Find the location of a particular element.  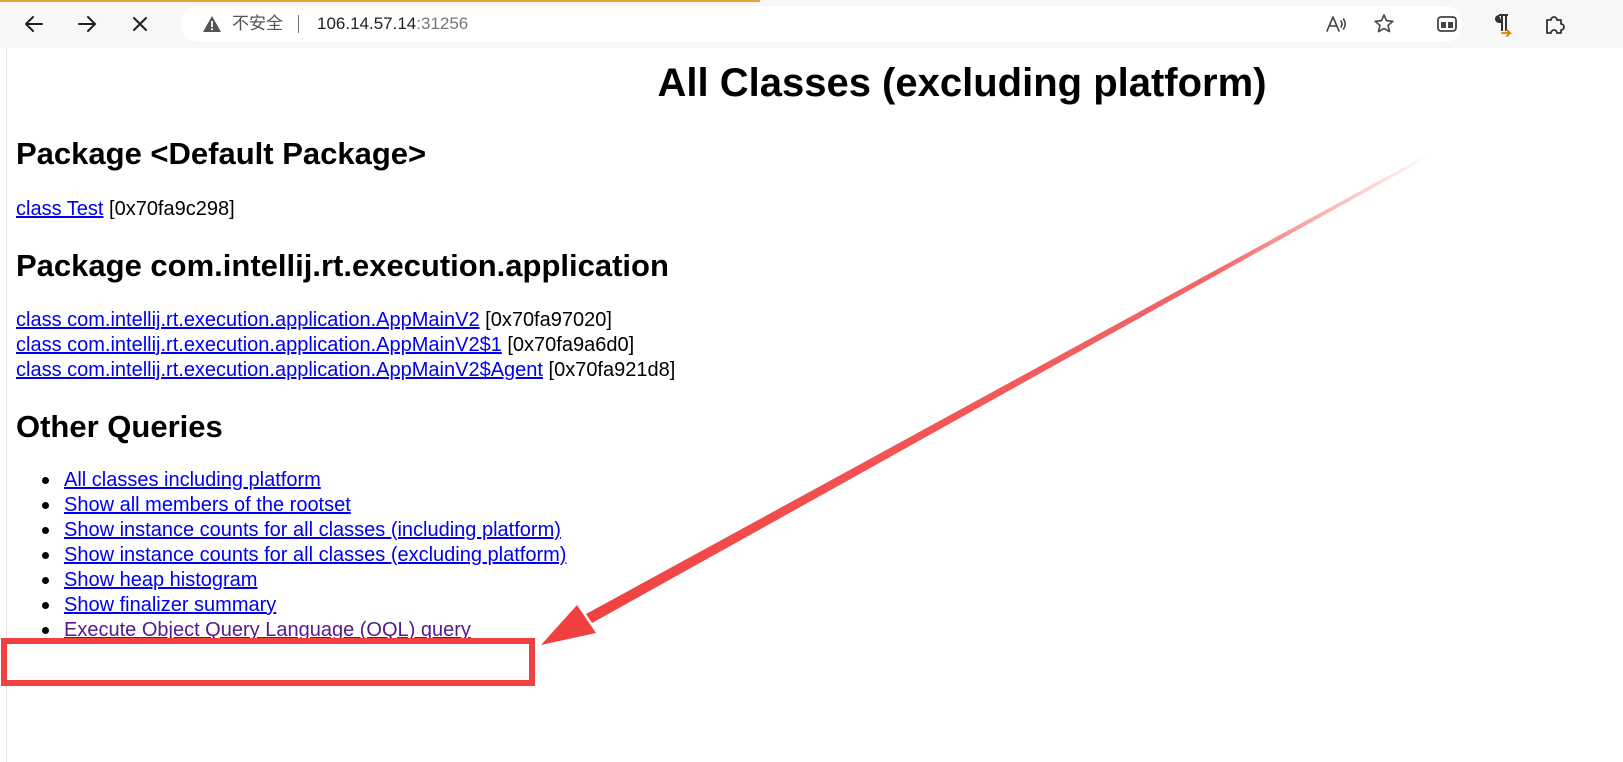

list-item: Show heap histogram is located at coordinates (304, 580).